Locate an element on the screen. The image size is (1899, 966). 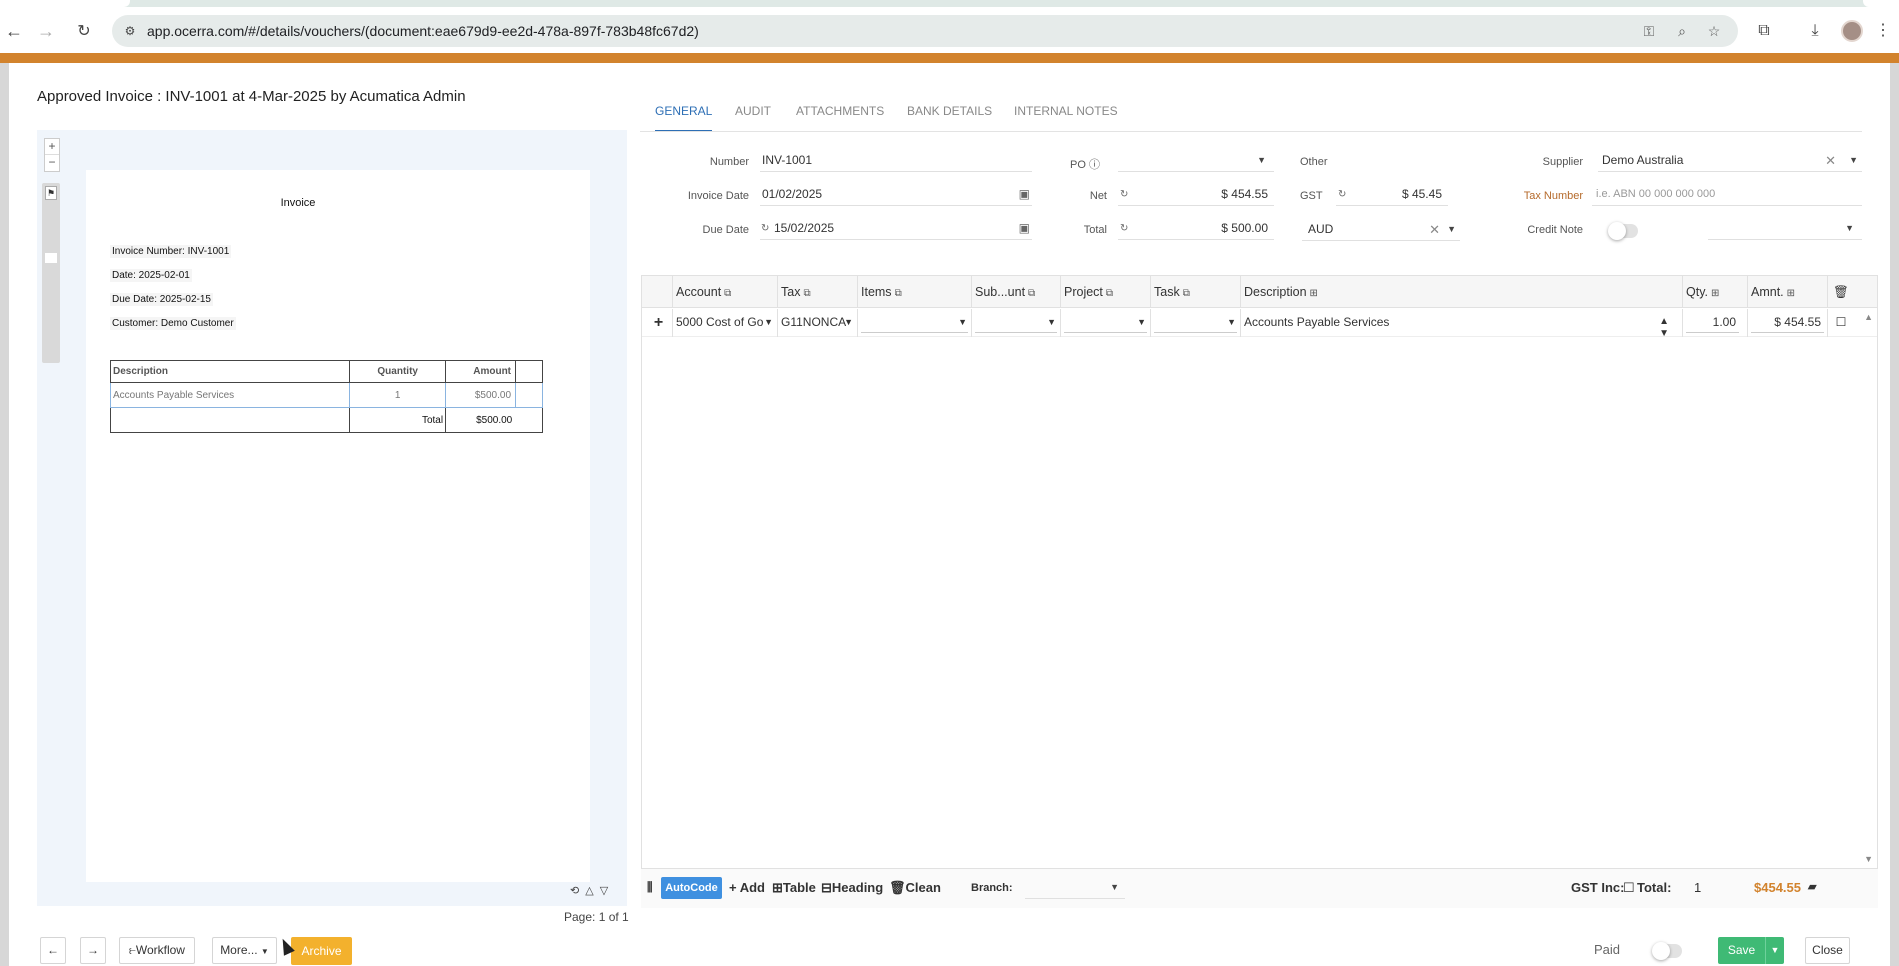
gst-inc-checkbox: ☐ is located at coordinates (1629, 888).